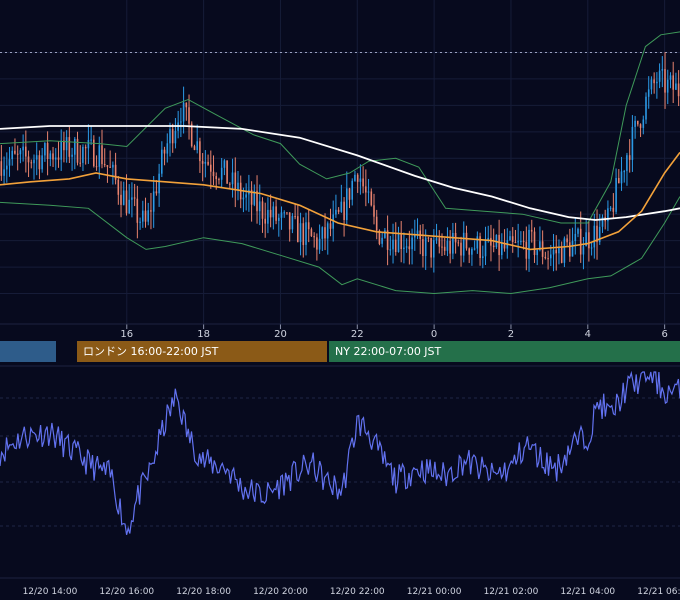 The width and height of the screenshot is (680, 600). What do you see at coordinates (203, 592) in the screenshot?
I see `oscillator-tick-label-2: 12/20 18:00` at bounding box center [203, 592].